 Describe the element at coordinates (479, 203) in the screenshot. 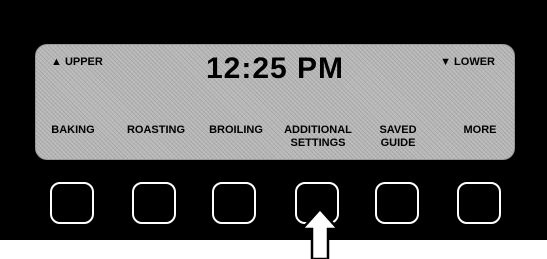

I see `more-button` at that location.